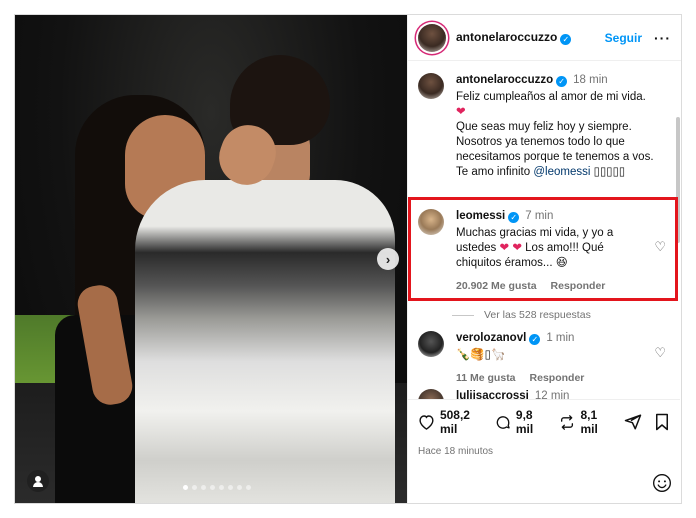 Image resolution: width=696 pixels, height=518 pixels. I want to click on repost-count: 8,1 mil, so click(589, 422).